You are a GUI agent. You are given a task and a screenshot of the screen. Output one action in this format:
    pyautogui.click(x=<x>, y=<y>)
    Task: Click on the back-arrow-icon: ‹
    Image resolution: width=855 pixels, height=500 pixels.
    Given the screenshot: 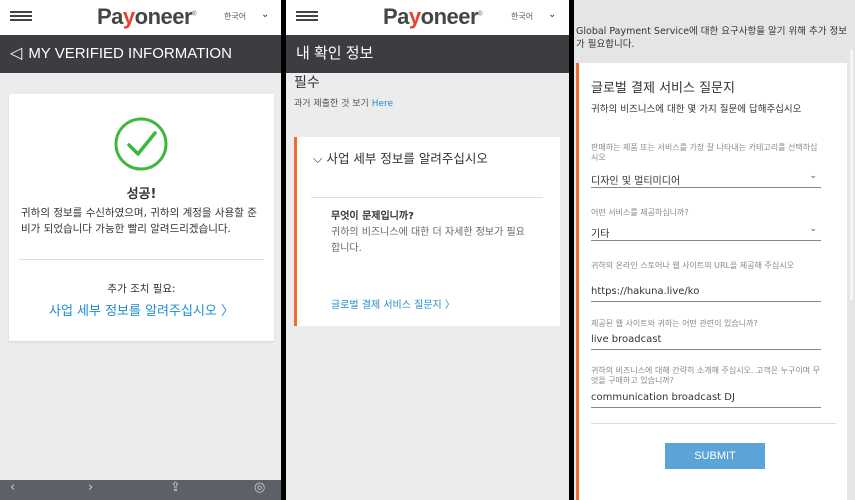 What is the action you would take?
    pyautogui.click(x=12, y=487)
    